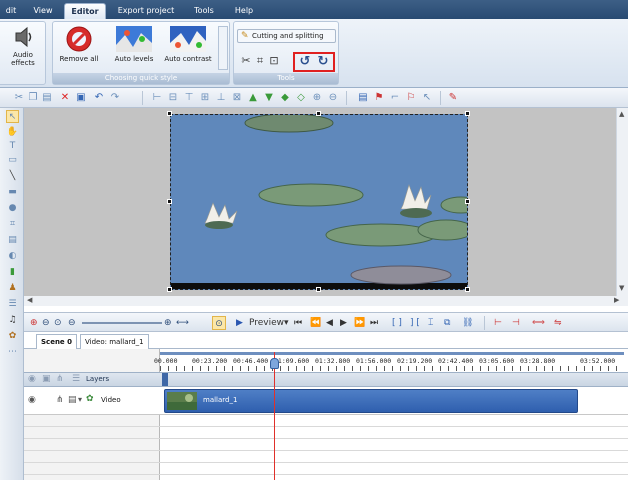  Describe the element at coordinates (286, 36) in the screenshot. I see `cutting-splitting-button: ✎ Cutting and splitting` at that location.